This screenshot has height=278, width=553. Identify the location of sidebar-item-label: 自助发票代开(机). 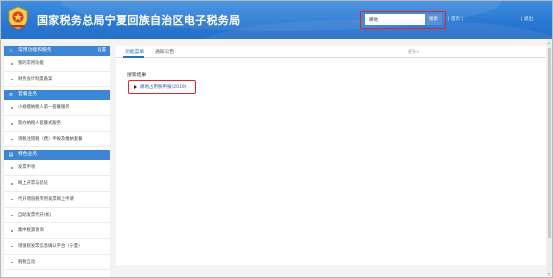
(35, 215).